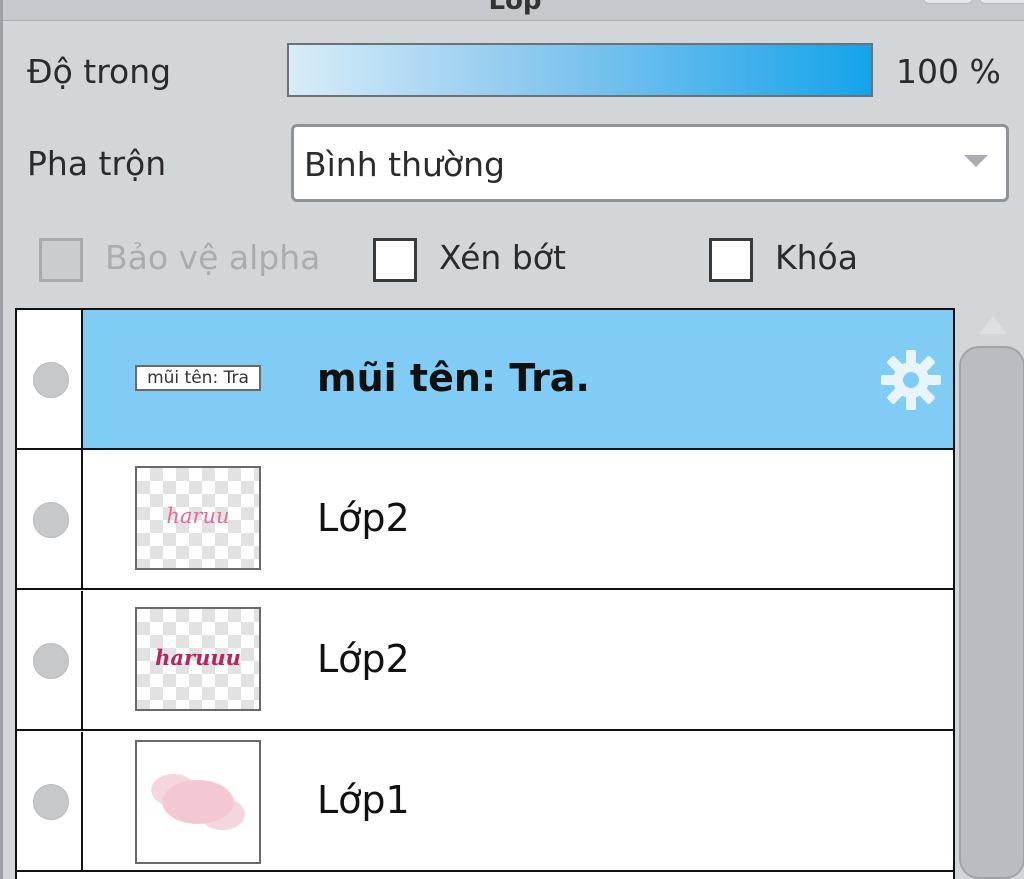 This screenshot has width=1024, height=879. Describe the element at coordinates (816, 257) in the screenshot. I see `lock-label: Khóa` at that location.